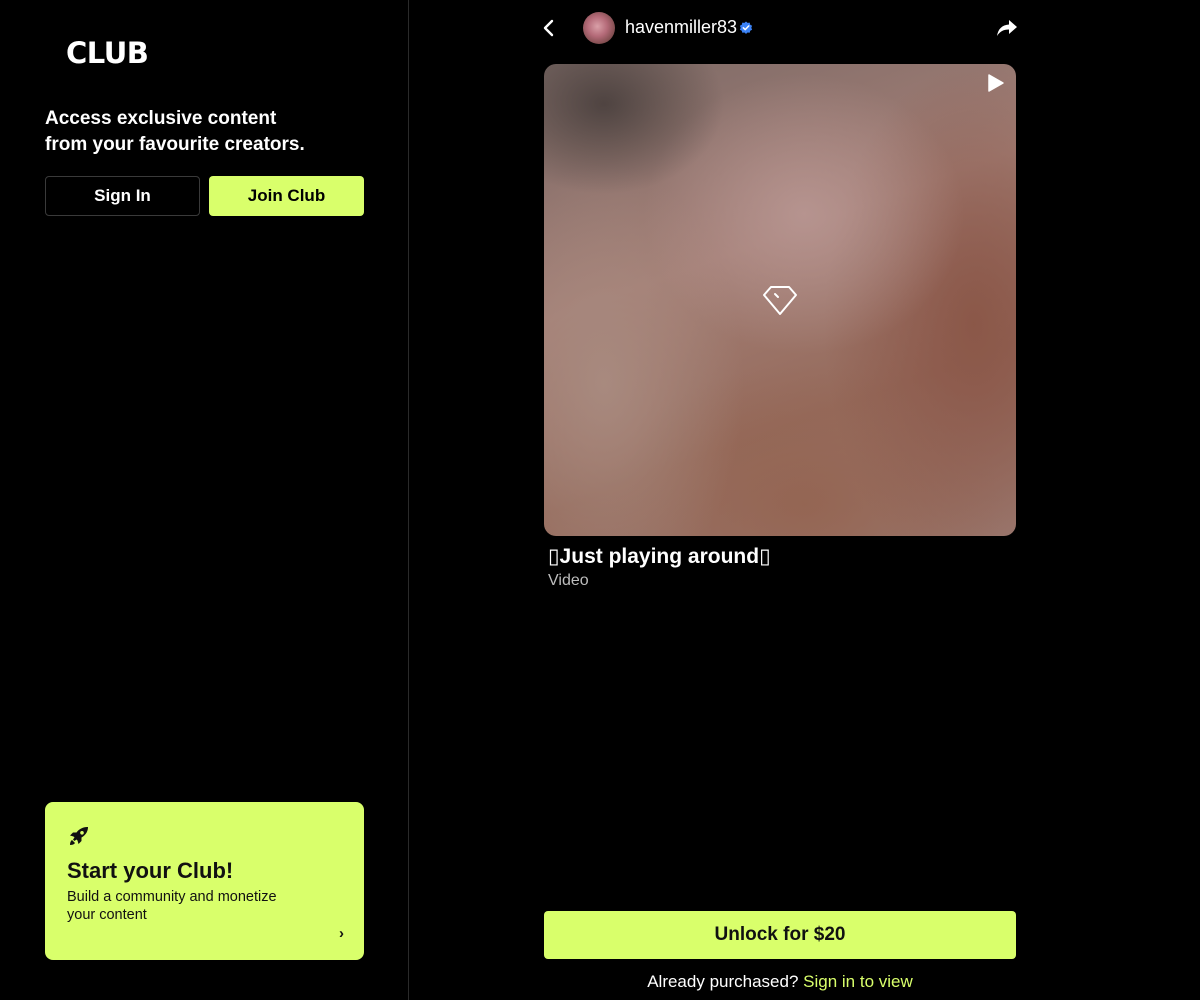  Describe the element at coordinates (286, 196) in the screenshot. I see `join-club-button: Join Club` at that location.